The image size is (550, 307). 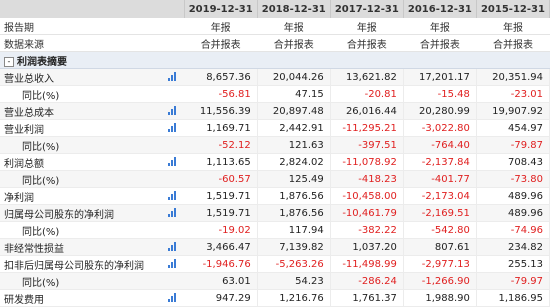 I want to click on value-cell: -5,263.26, so click(x=294, y=264).